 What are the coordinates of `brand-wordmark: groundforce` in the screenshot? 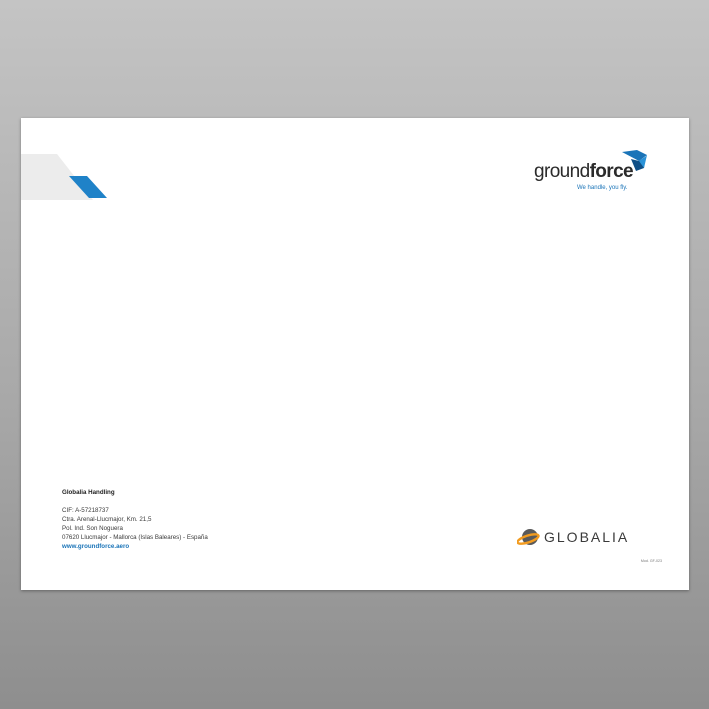 It's located at (584, 171).